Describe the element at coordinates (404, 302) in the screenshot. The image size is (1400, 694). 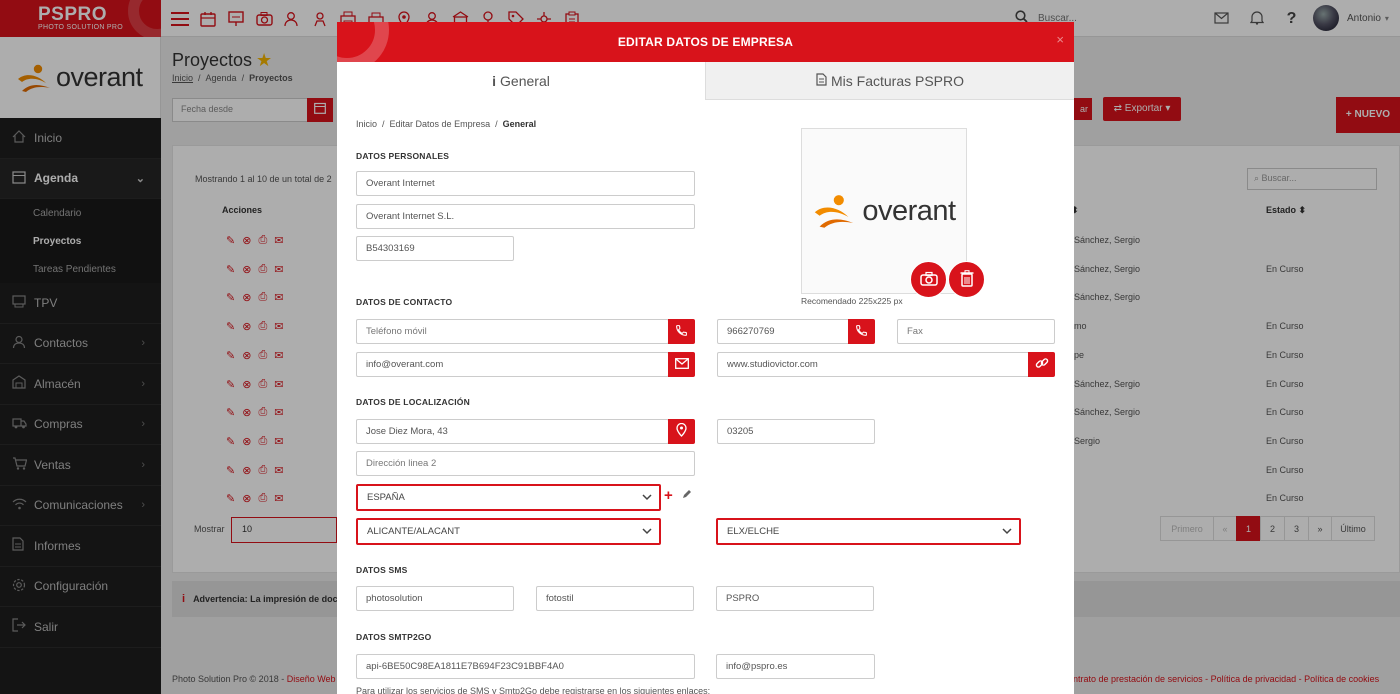
I see `section-datos-contacto: DATOS DE CONTACTO` at that location.